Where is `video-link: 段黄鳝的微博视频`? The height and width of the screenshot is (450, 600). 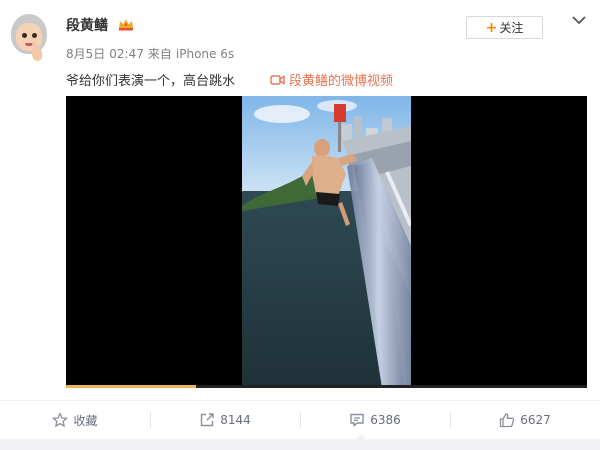 video-link: 段黄鳝的微博视频 is located at coordinates (331, 79).